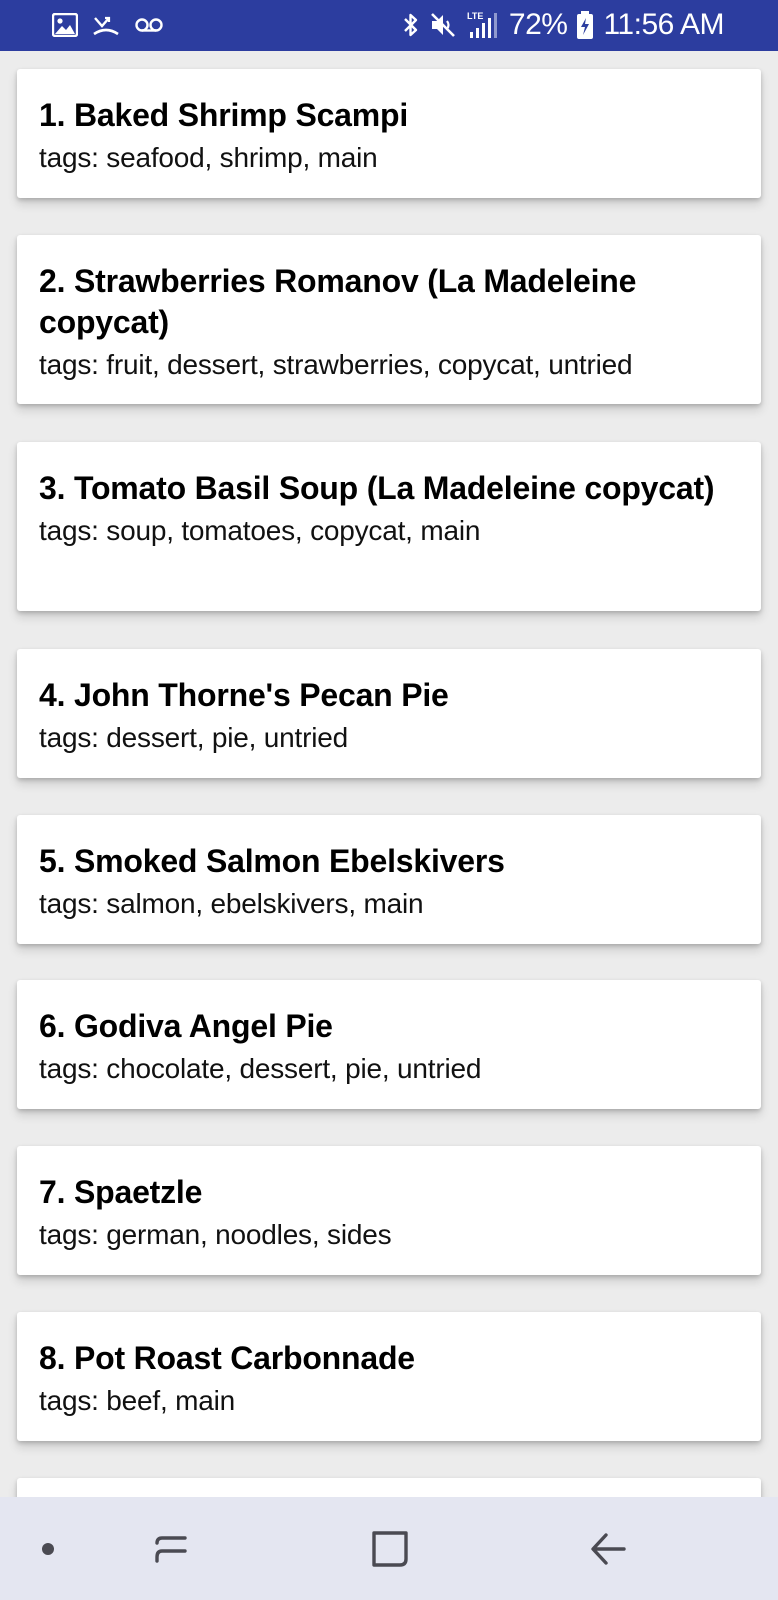 The width and height of the screenshot is (778, 1600). I want to click on missed-call-icon, so click(106, 25).